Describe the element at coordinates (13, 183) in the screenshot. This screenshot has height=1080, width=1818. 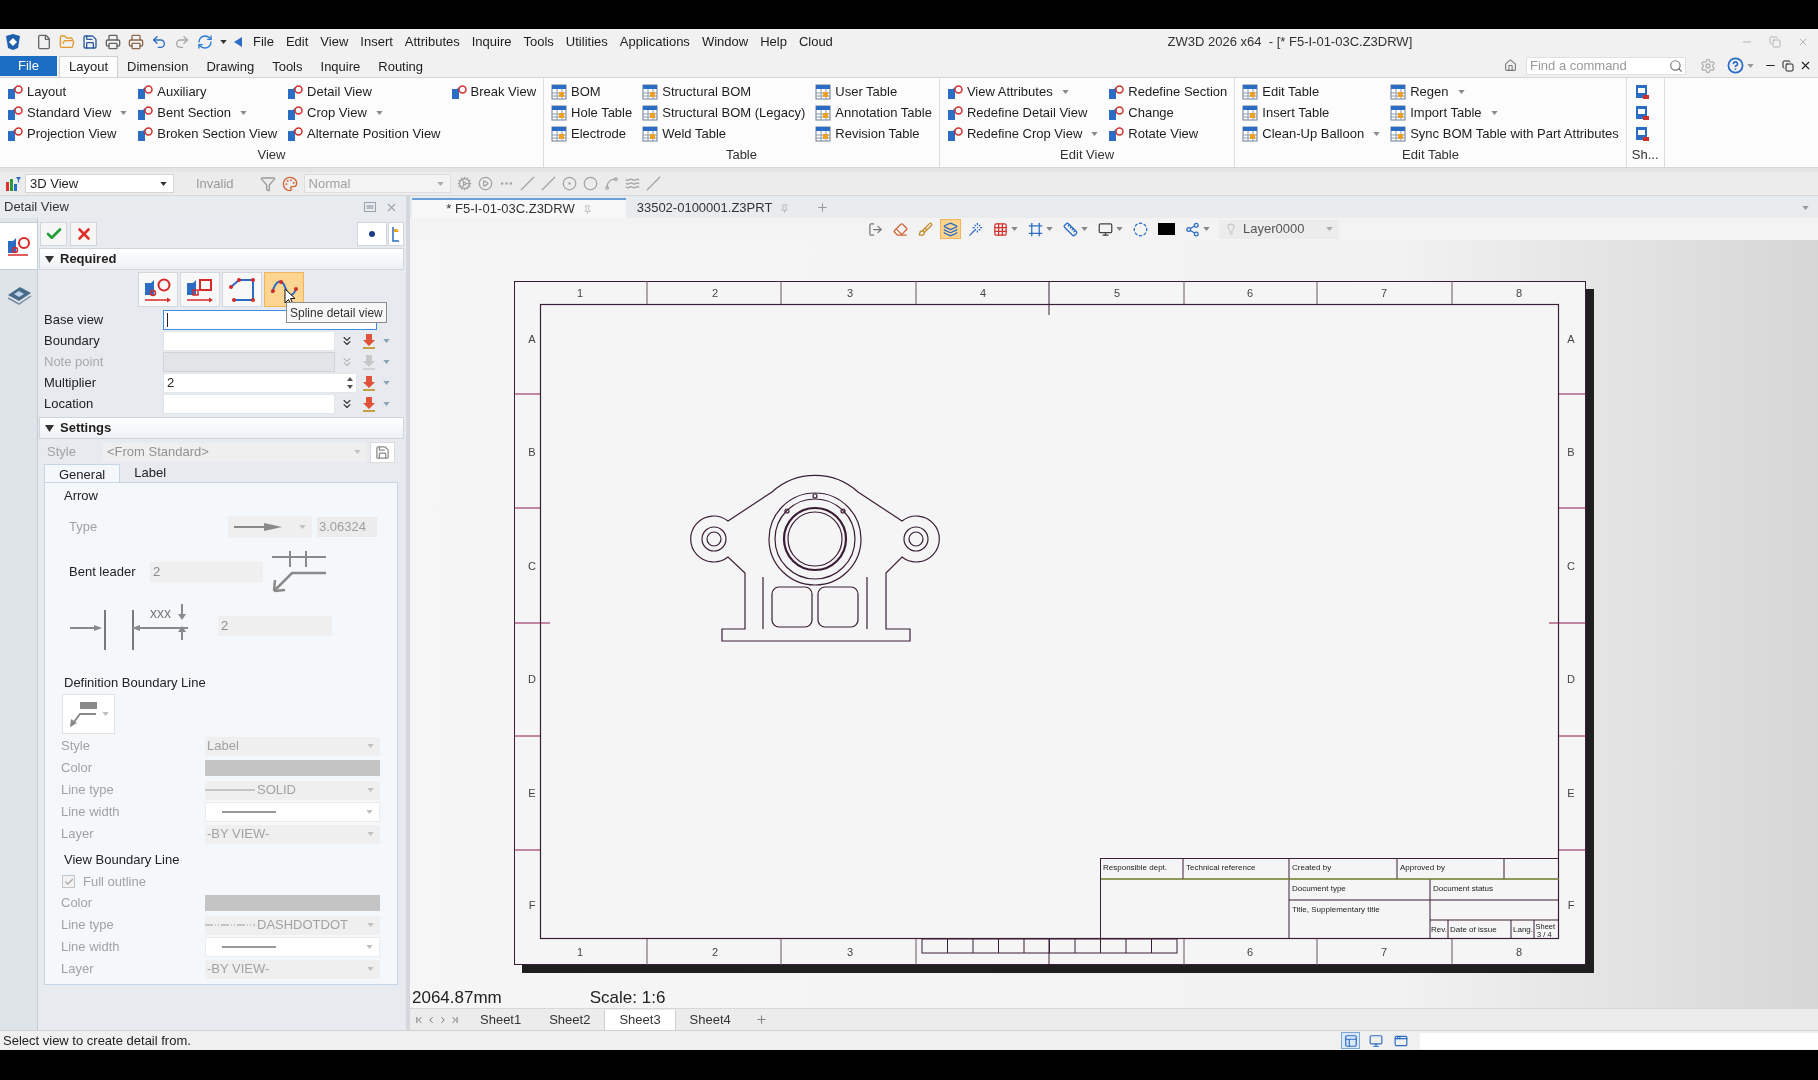
I see `color-bars-icon` at that location.